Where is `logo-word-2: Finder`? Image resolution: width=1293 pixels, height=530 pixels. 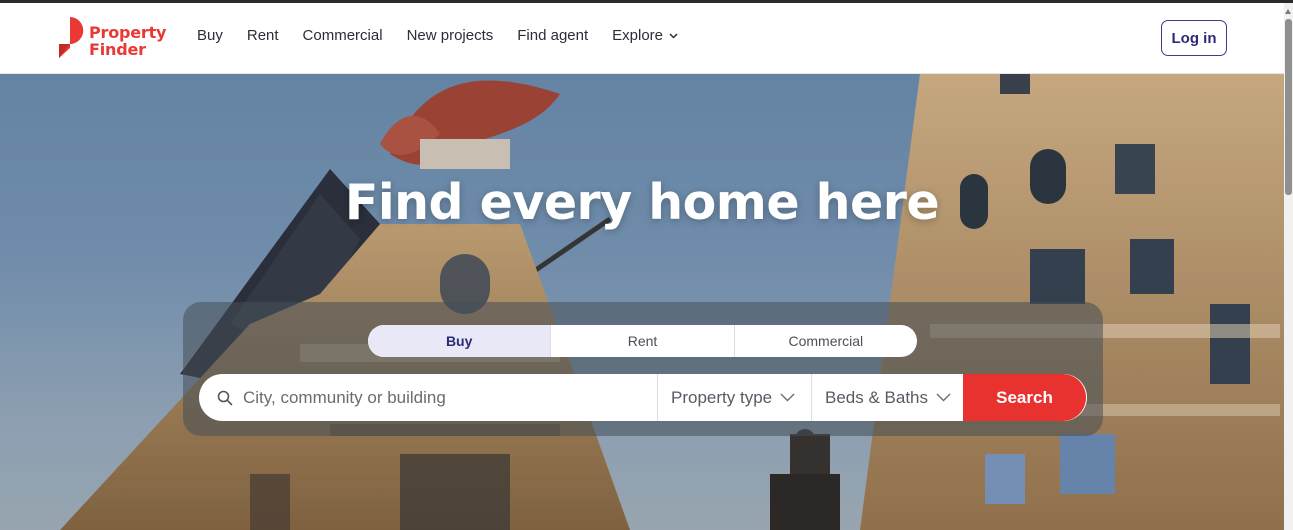 logo-word-2: Finder is located at coordinates (117, 49).